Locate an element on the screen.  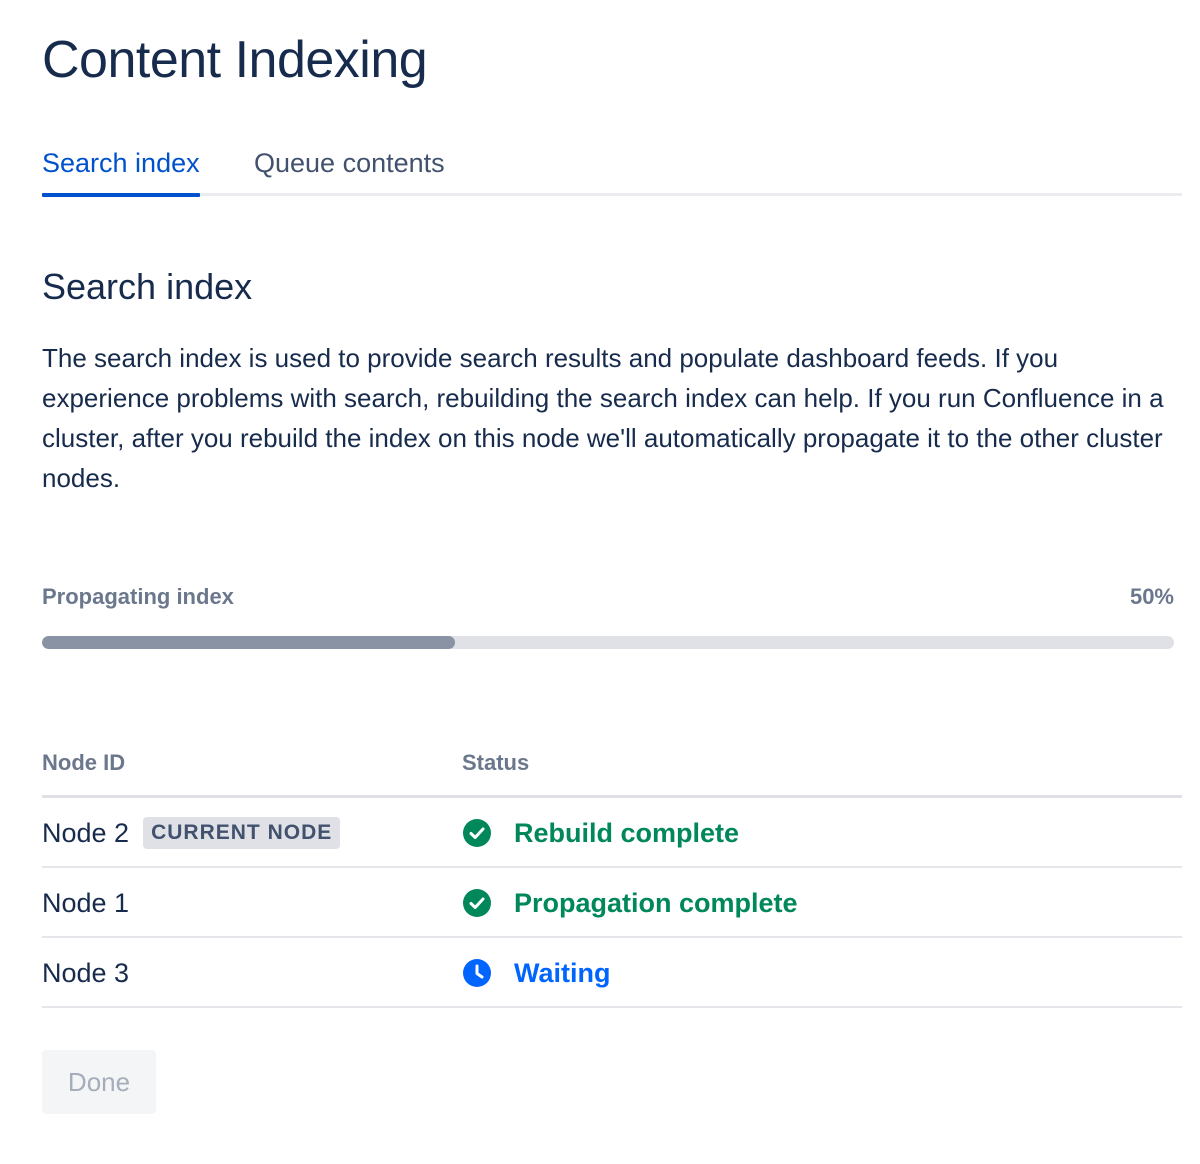
progress-bar is located at coordinates (608, 642).